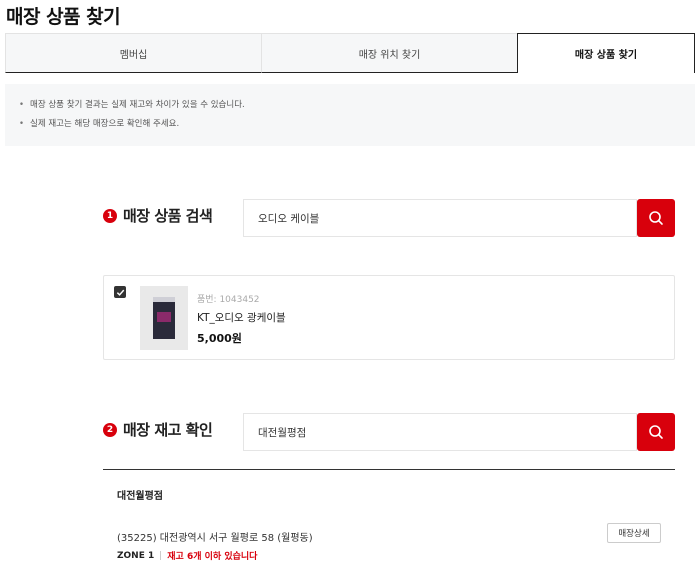 The image size is (700, 575). I want to click on page-title: 매장 상품 찾기, so click(63, 17).